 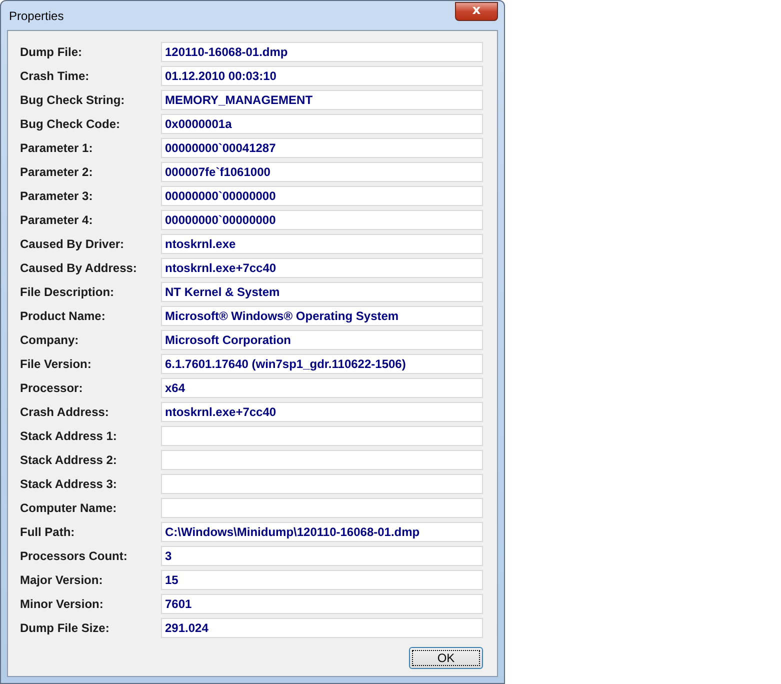 I want to click on close-button: x, so click(x=476, y=11).